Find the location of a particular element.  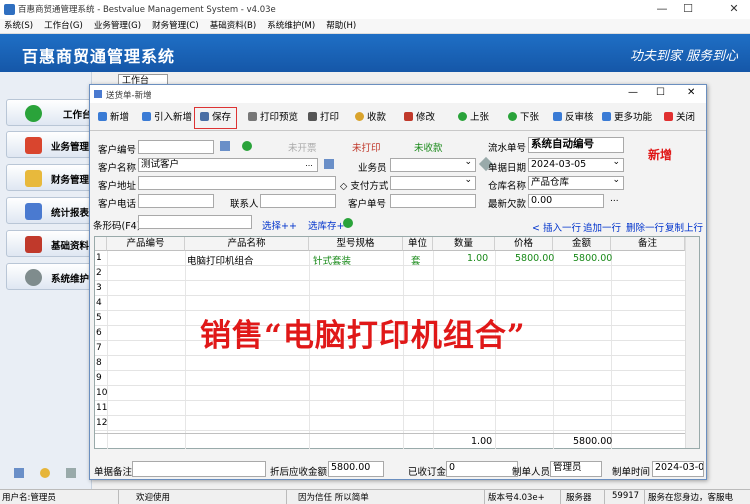

salesperson-label: 业务员 is located at coordinates (372, 168).